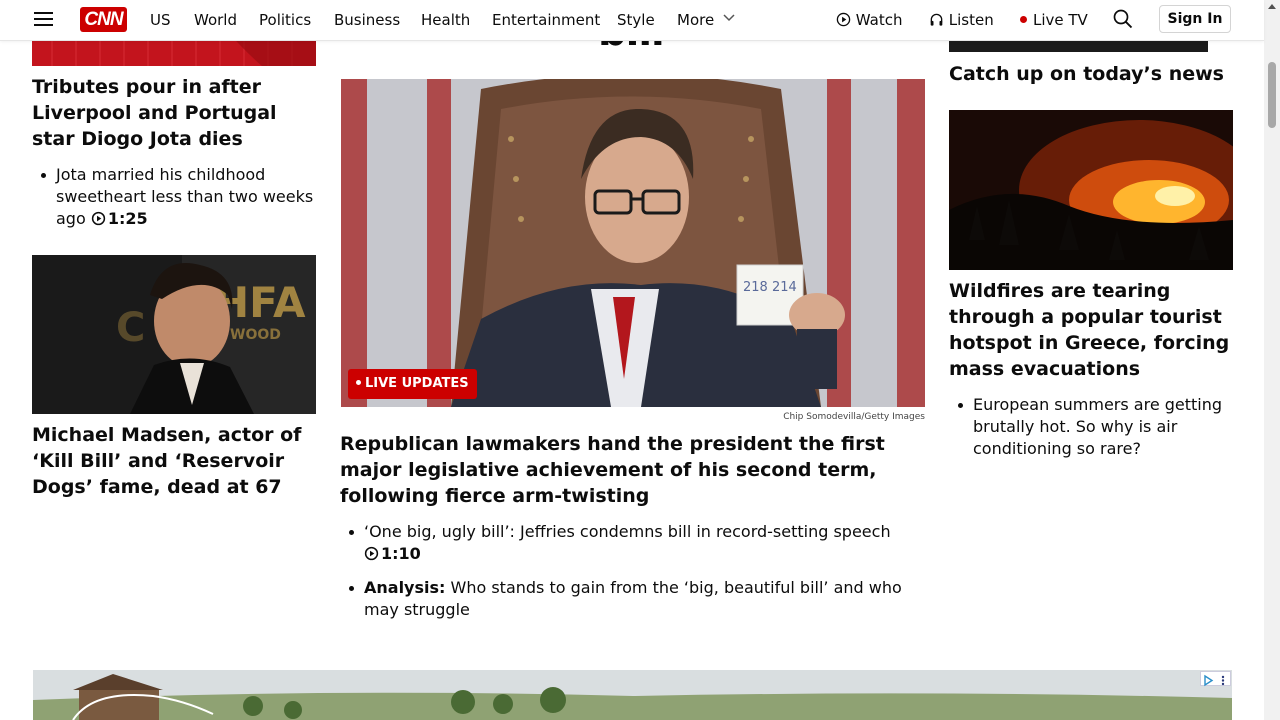 This screenshot has width=1280, height=720. I want to click on listen-link: Listen, so click(961, 20).